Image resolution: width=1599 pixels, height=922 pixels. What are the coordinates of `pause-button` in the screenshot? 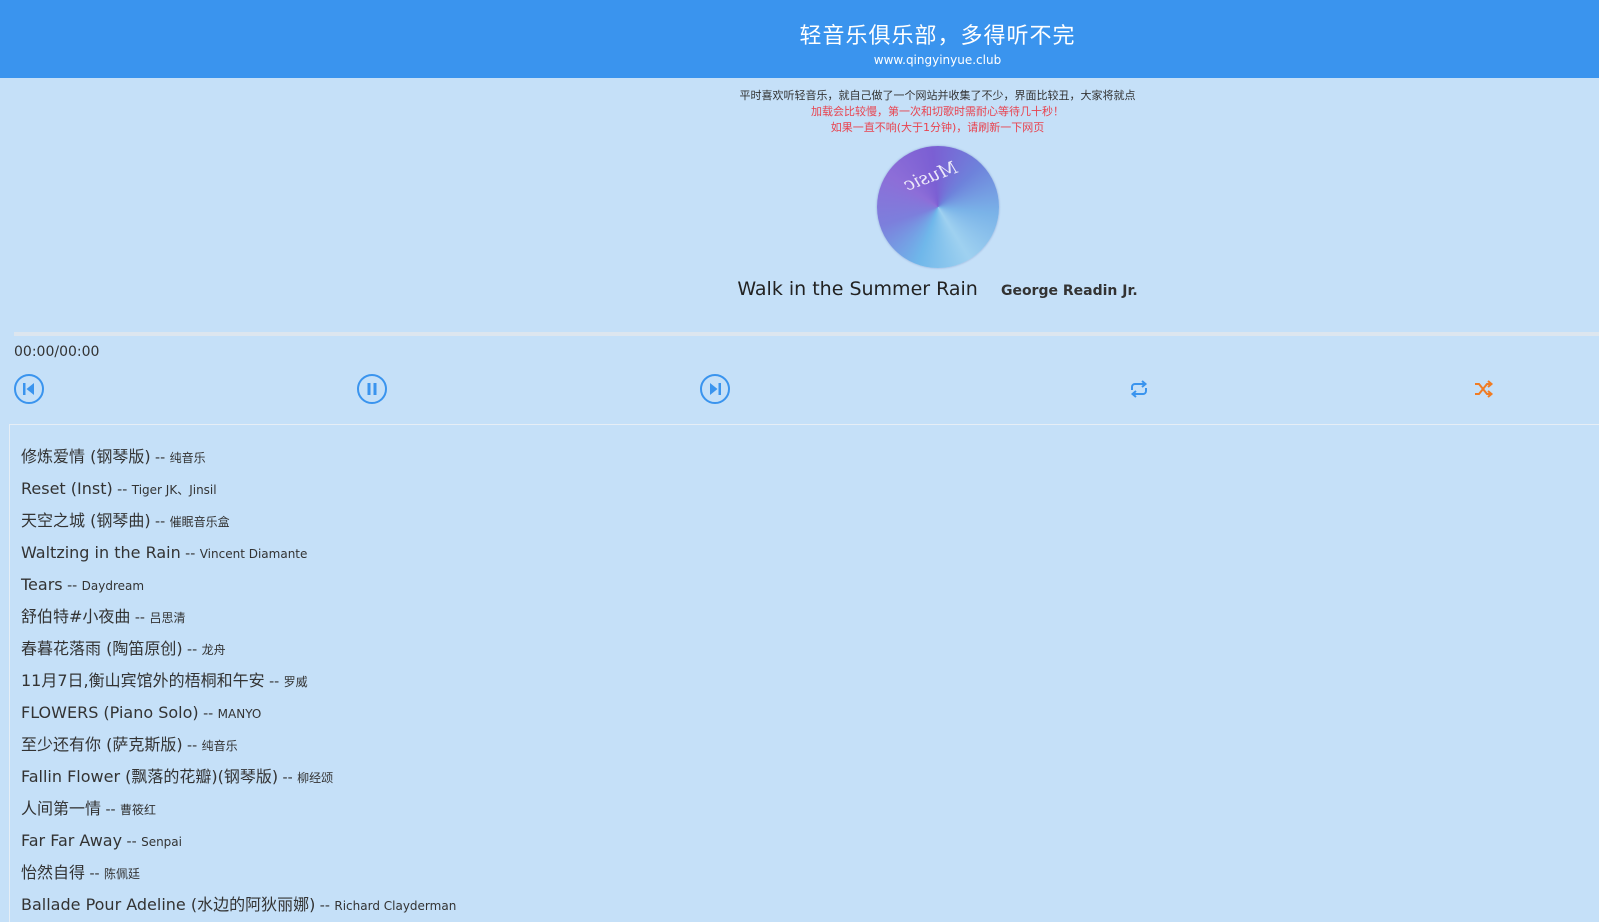 It's located at (372, 389).